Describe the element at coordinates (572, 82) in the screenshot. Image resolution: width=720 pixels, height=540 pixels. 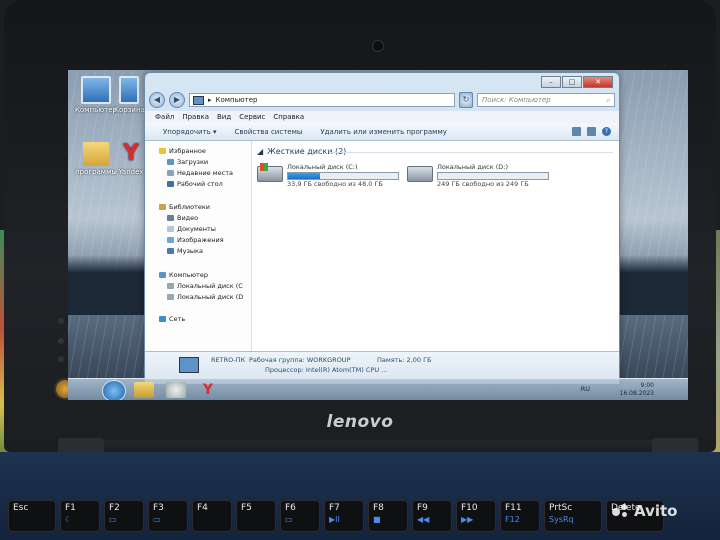
I see `maximize-button: □` at that location.